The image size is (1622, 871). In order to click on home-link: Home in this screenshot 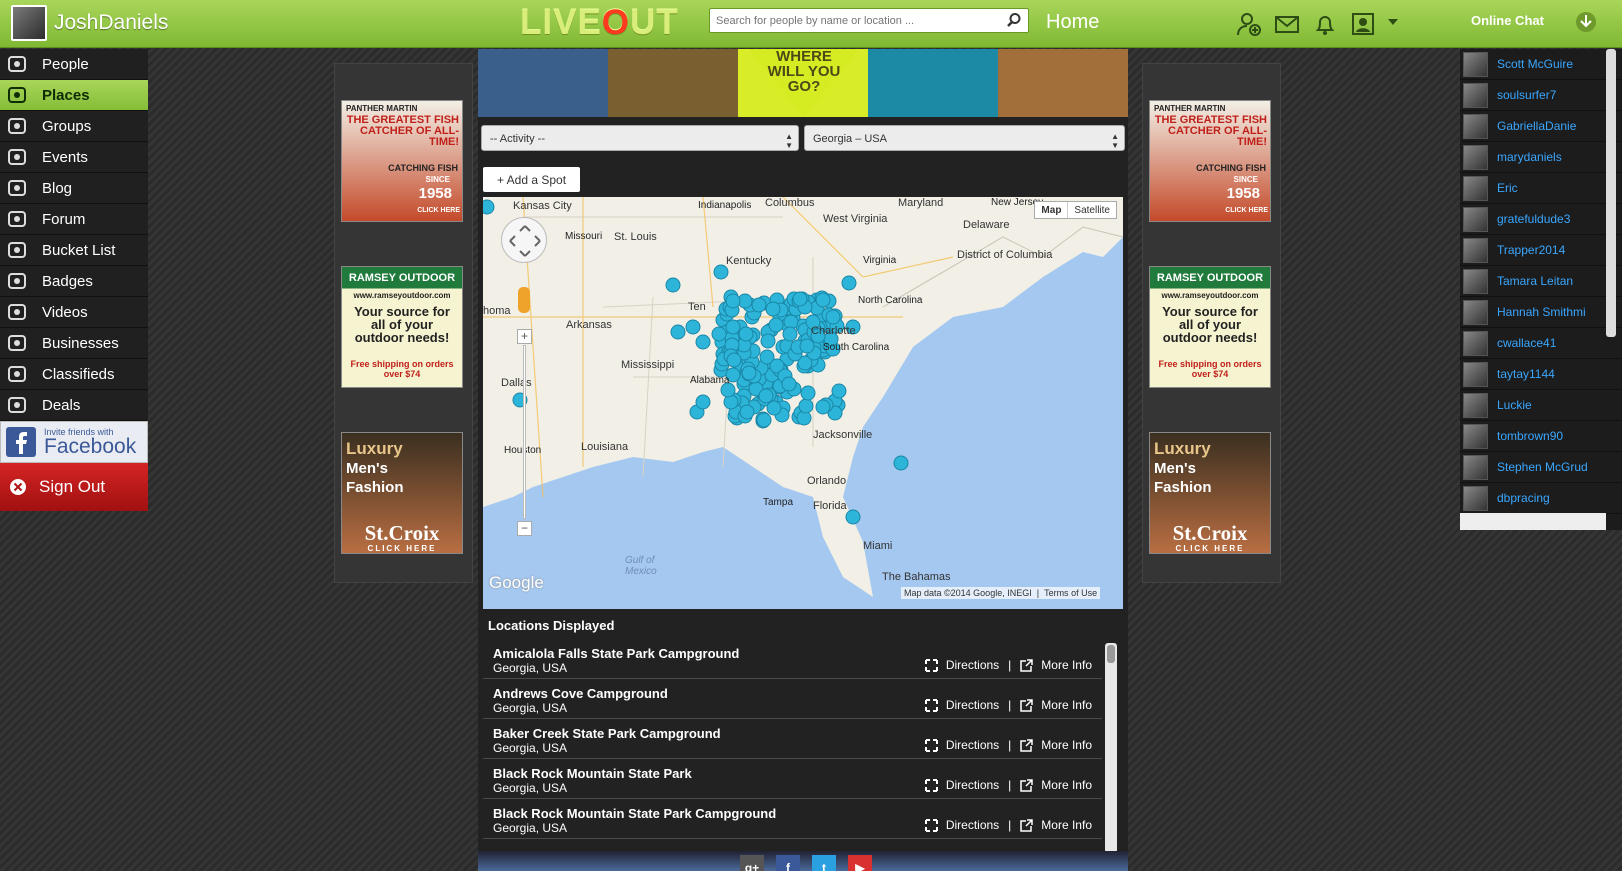, I will do `click(1072, 22)`.